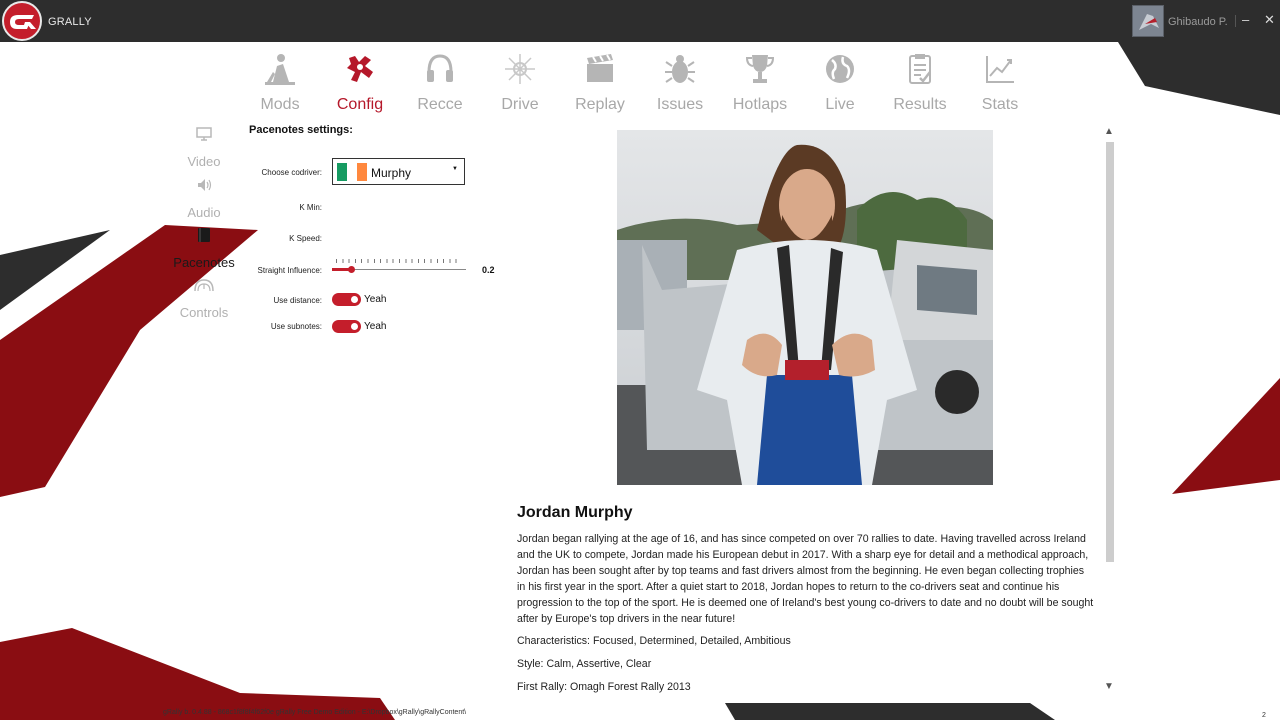  I want to click on k-speed-label: K Speed:, so click(305, 238).